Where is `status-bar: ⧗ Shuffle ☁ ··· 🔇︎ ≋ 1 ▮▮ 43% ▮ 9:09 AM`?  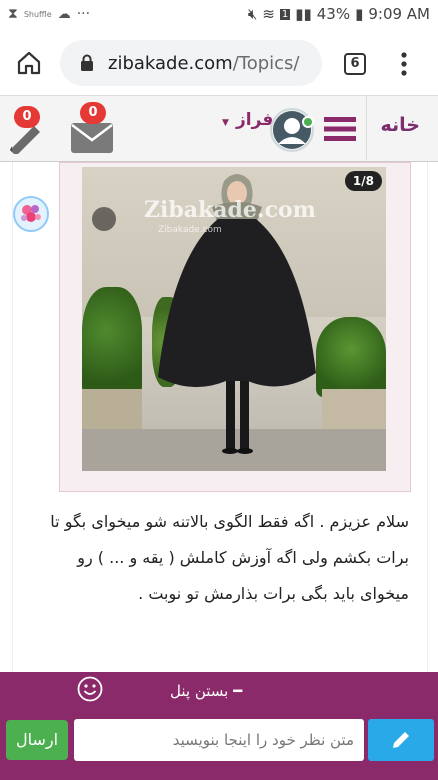
status-bar: ⧗ Shuffle ☁ ··· 🔇︎ ≋ 1 ▮▮ 43% ▮ 9:09 AM is located at coordinates (219, 15).